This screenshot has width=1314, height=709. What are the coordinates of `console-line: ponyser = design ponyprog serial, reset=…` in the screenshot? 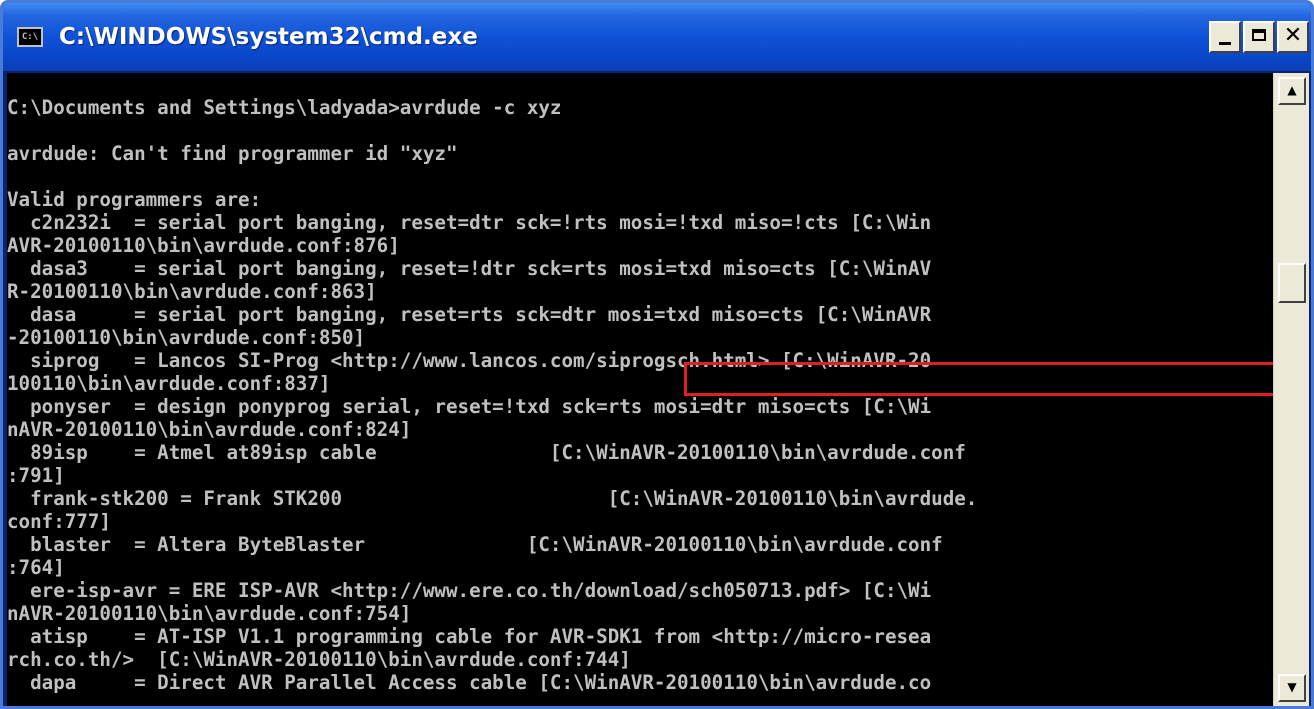 It's located at (469, 406).